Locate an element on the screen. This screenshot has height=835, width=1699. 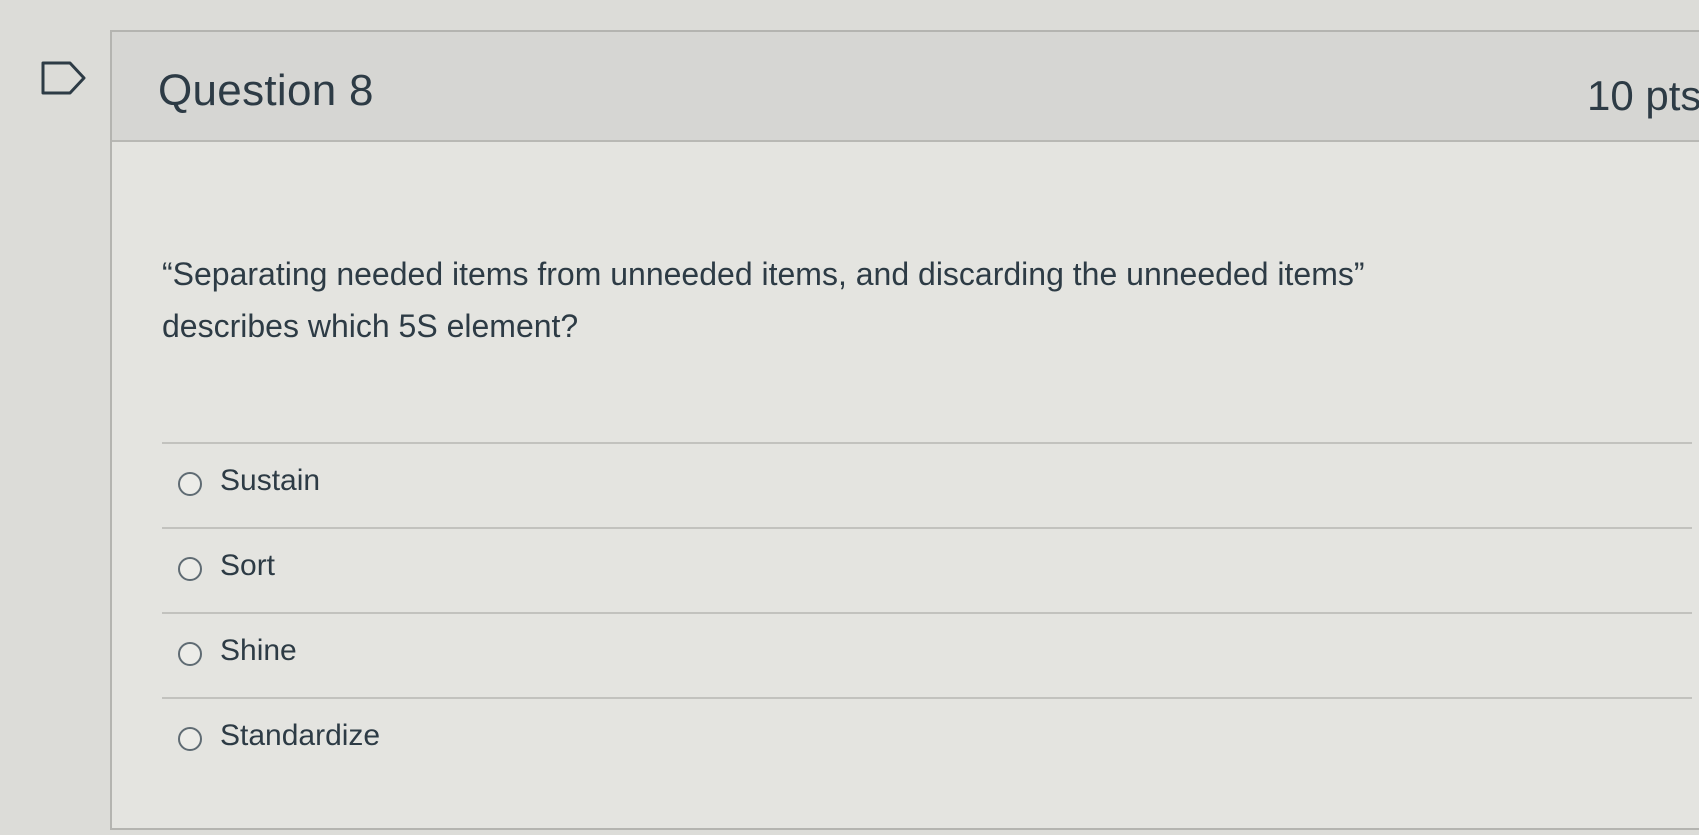
question-points: 10 pts is located at coordinates (1643, 95).